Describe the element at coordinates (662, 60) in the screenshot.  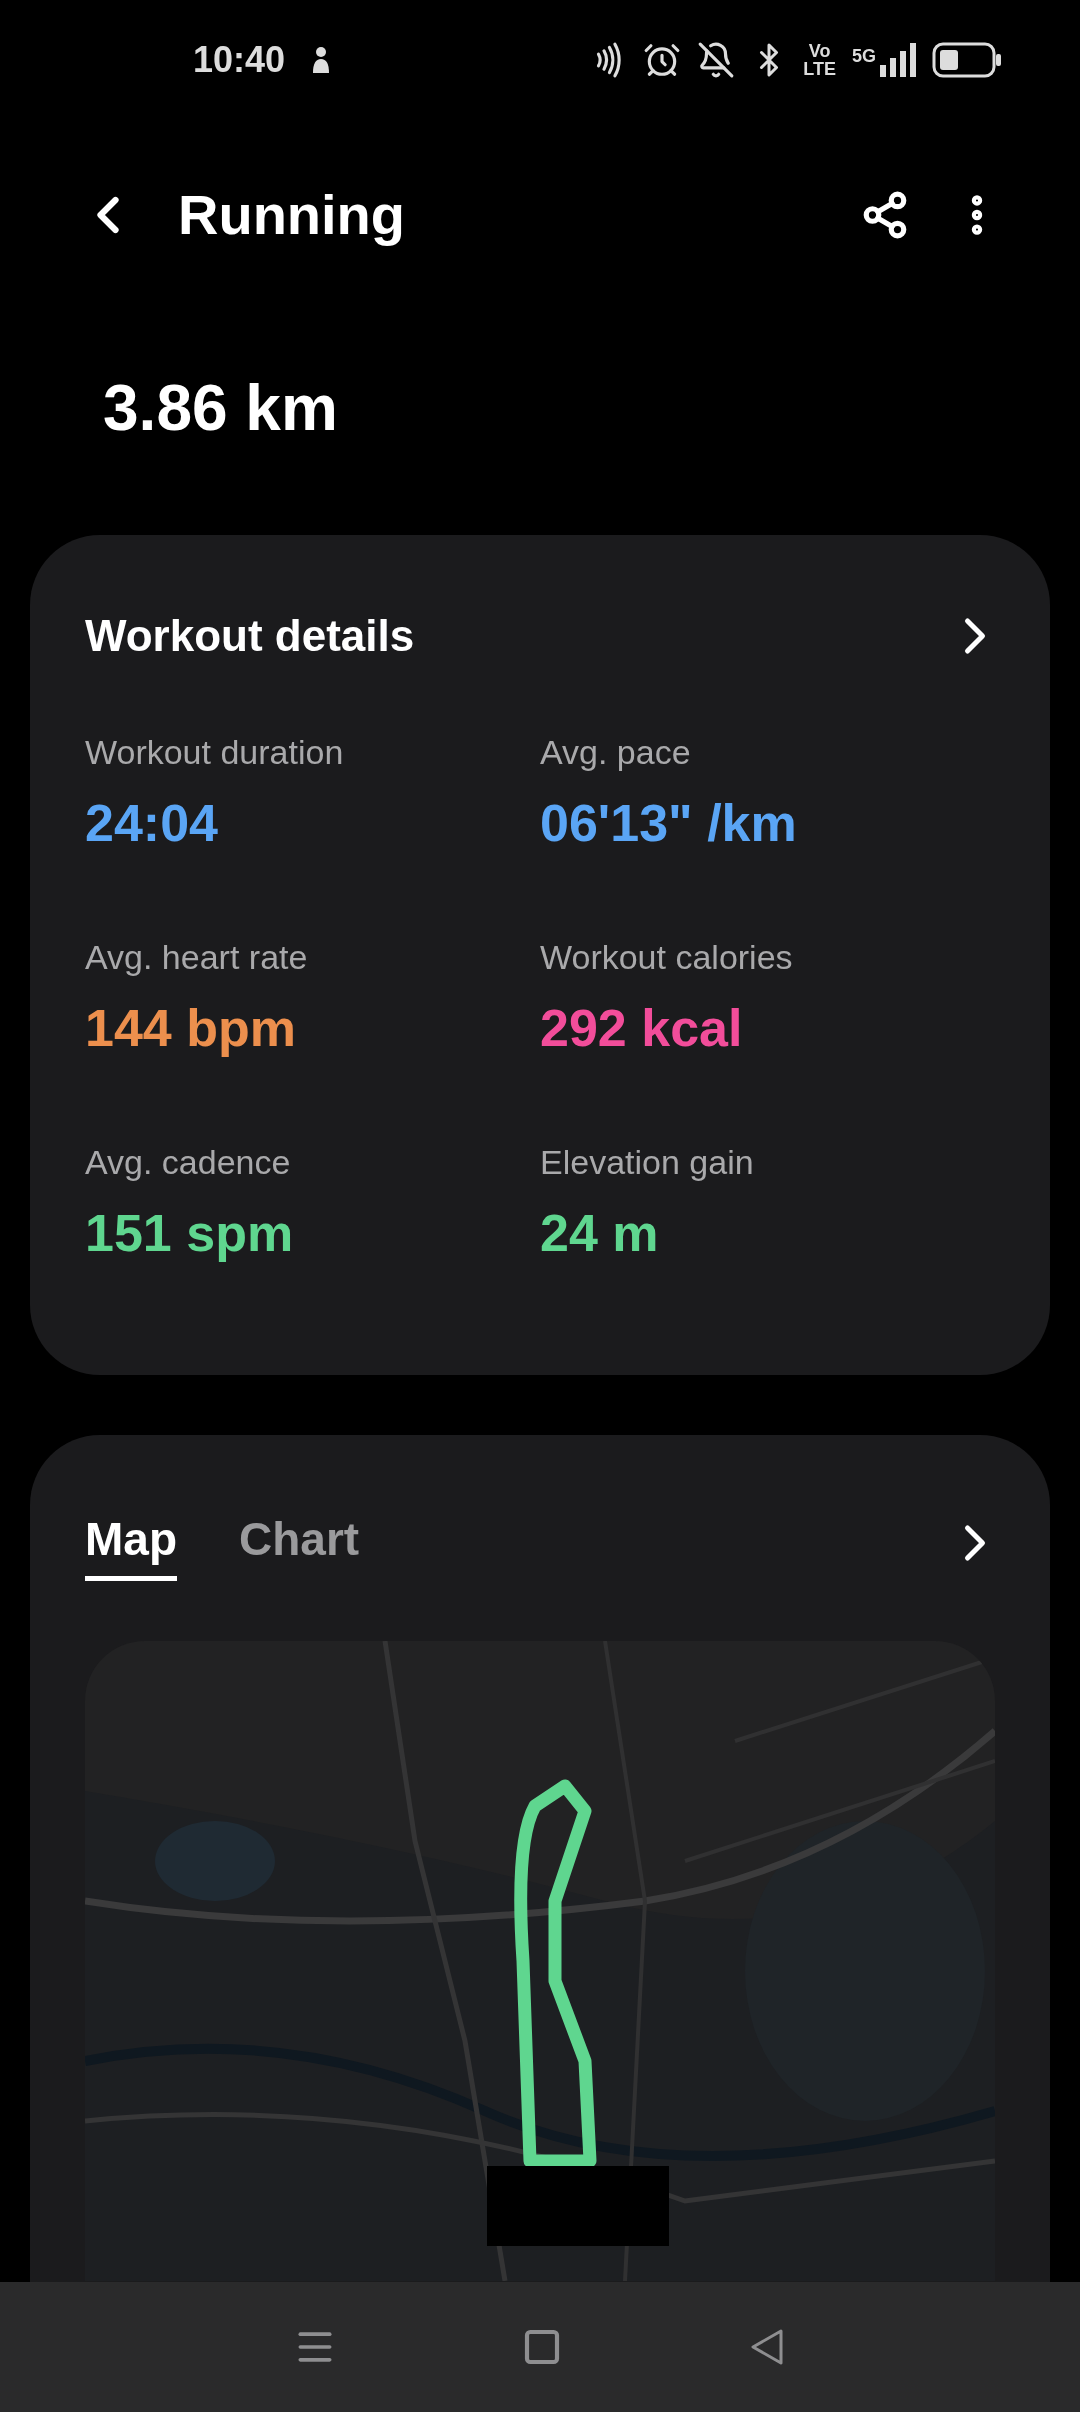
I see `alarm-icon` at that location.